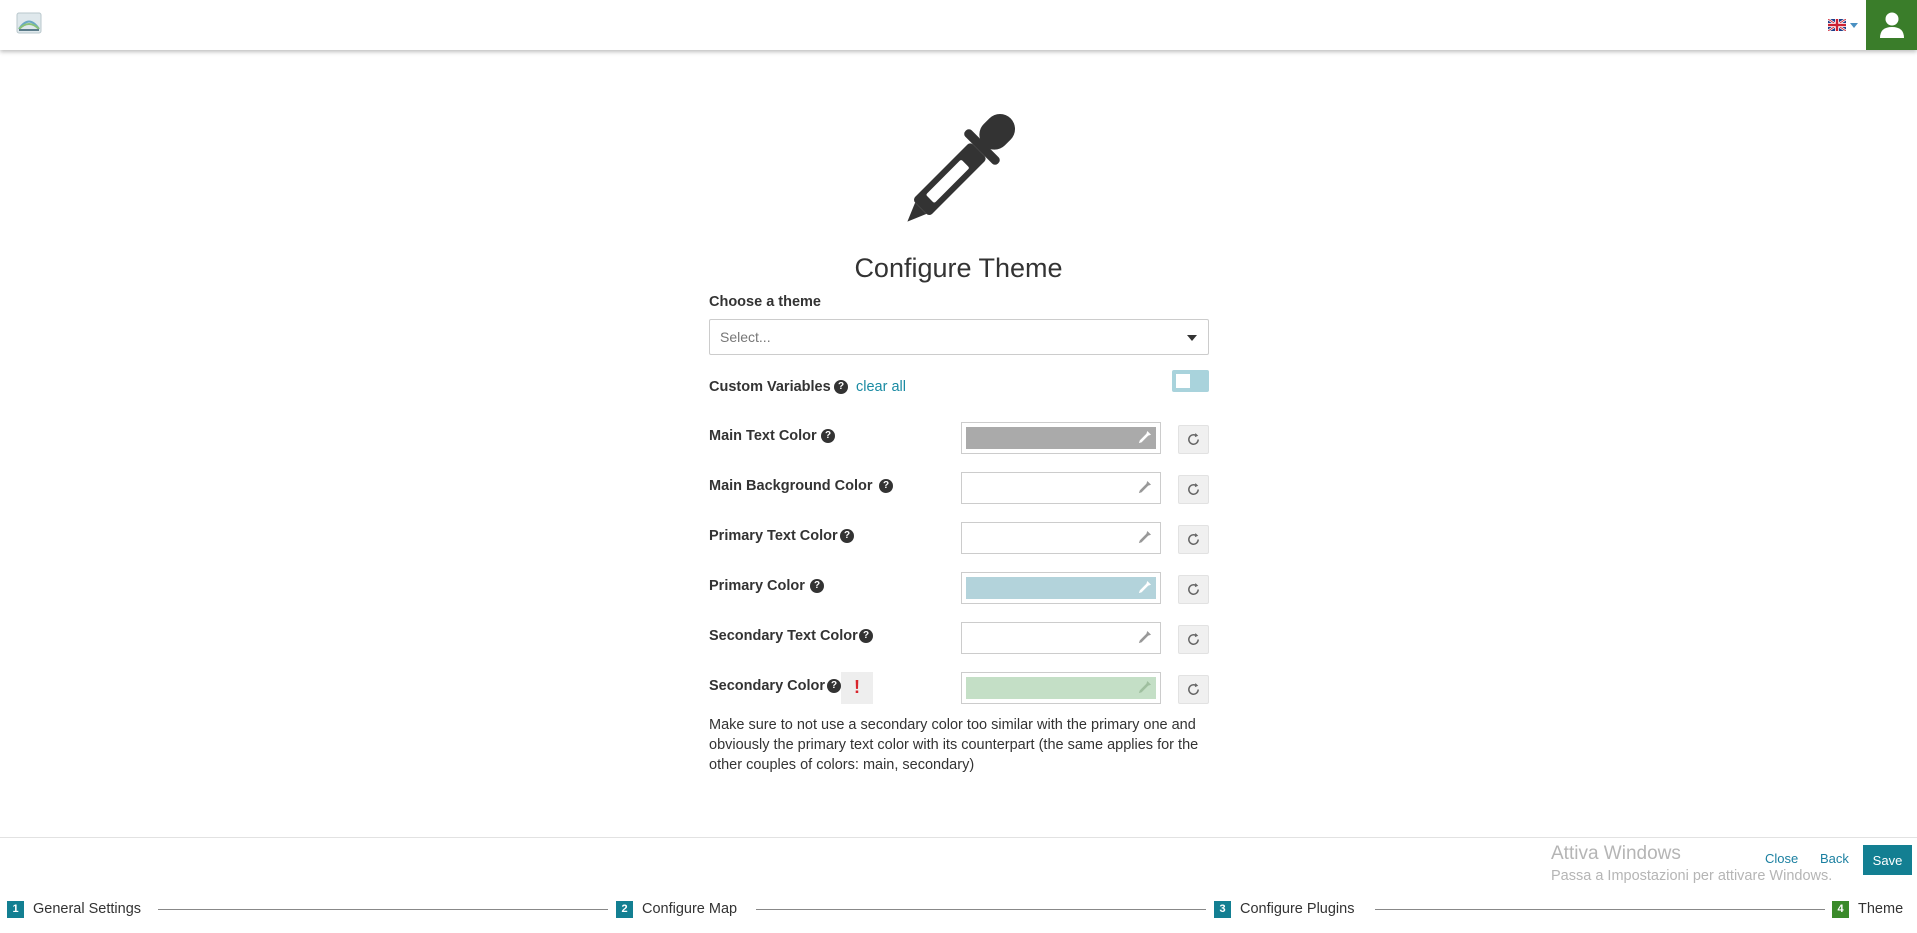 The height and width of the screenshot is (933, 1917). I want to click on secondary-color-input, so click(1061, 688).